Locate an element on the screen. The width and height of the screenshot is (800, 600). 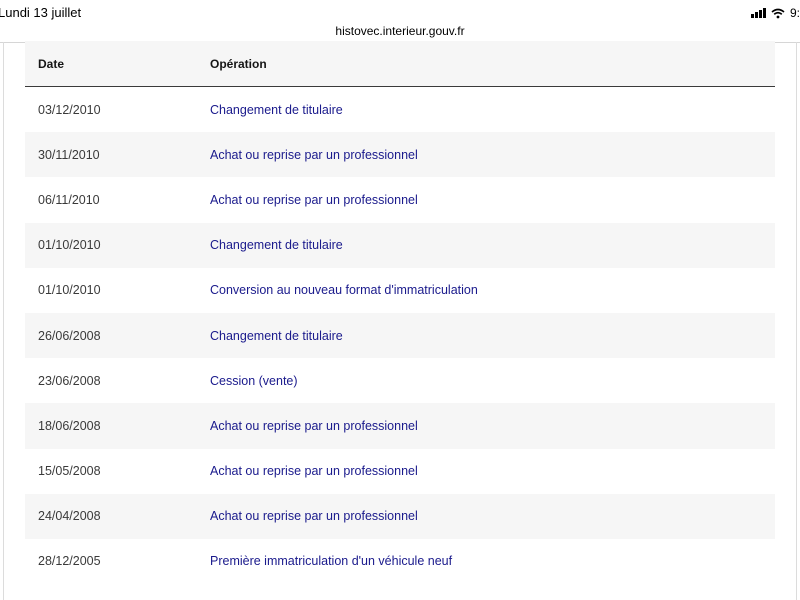
column-header-operation: Opération is located at coordinates (238, 63).